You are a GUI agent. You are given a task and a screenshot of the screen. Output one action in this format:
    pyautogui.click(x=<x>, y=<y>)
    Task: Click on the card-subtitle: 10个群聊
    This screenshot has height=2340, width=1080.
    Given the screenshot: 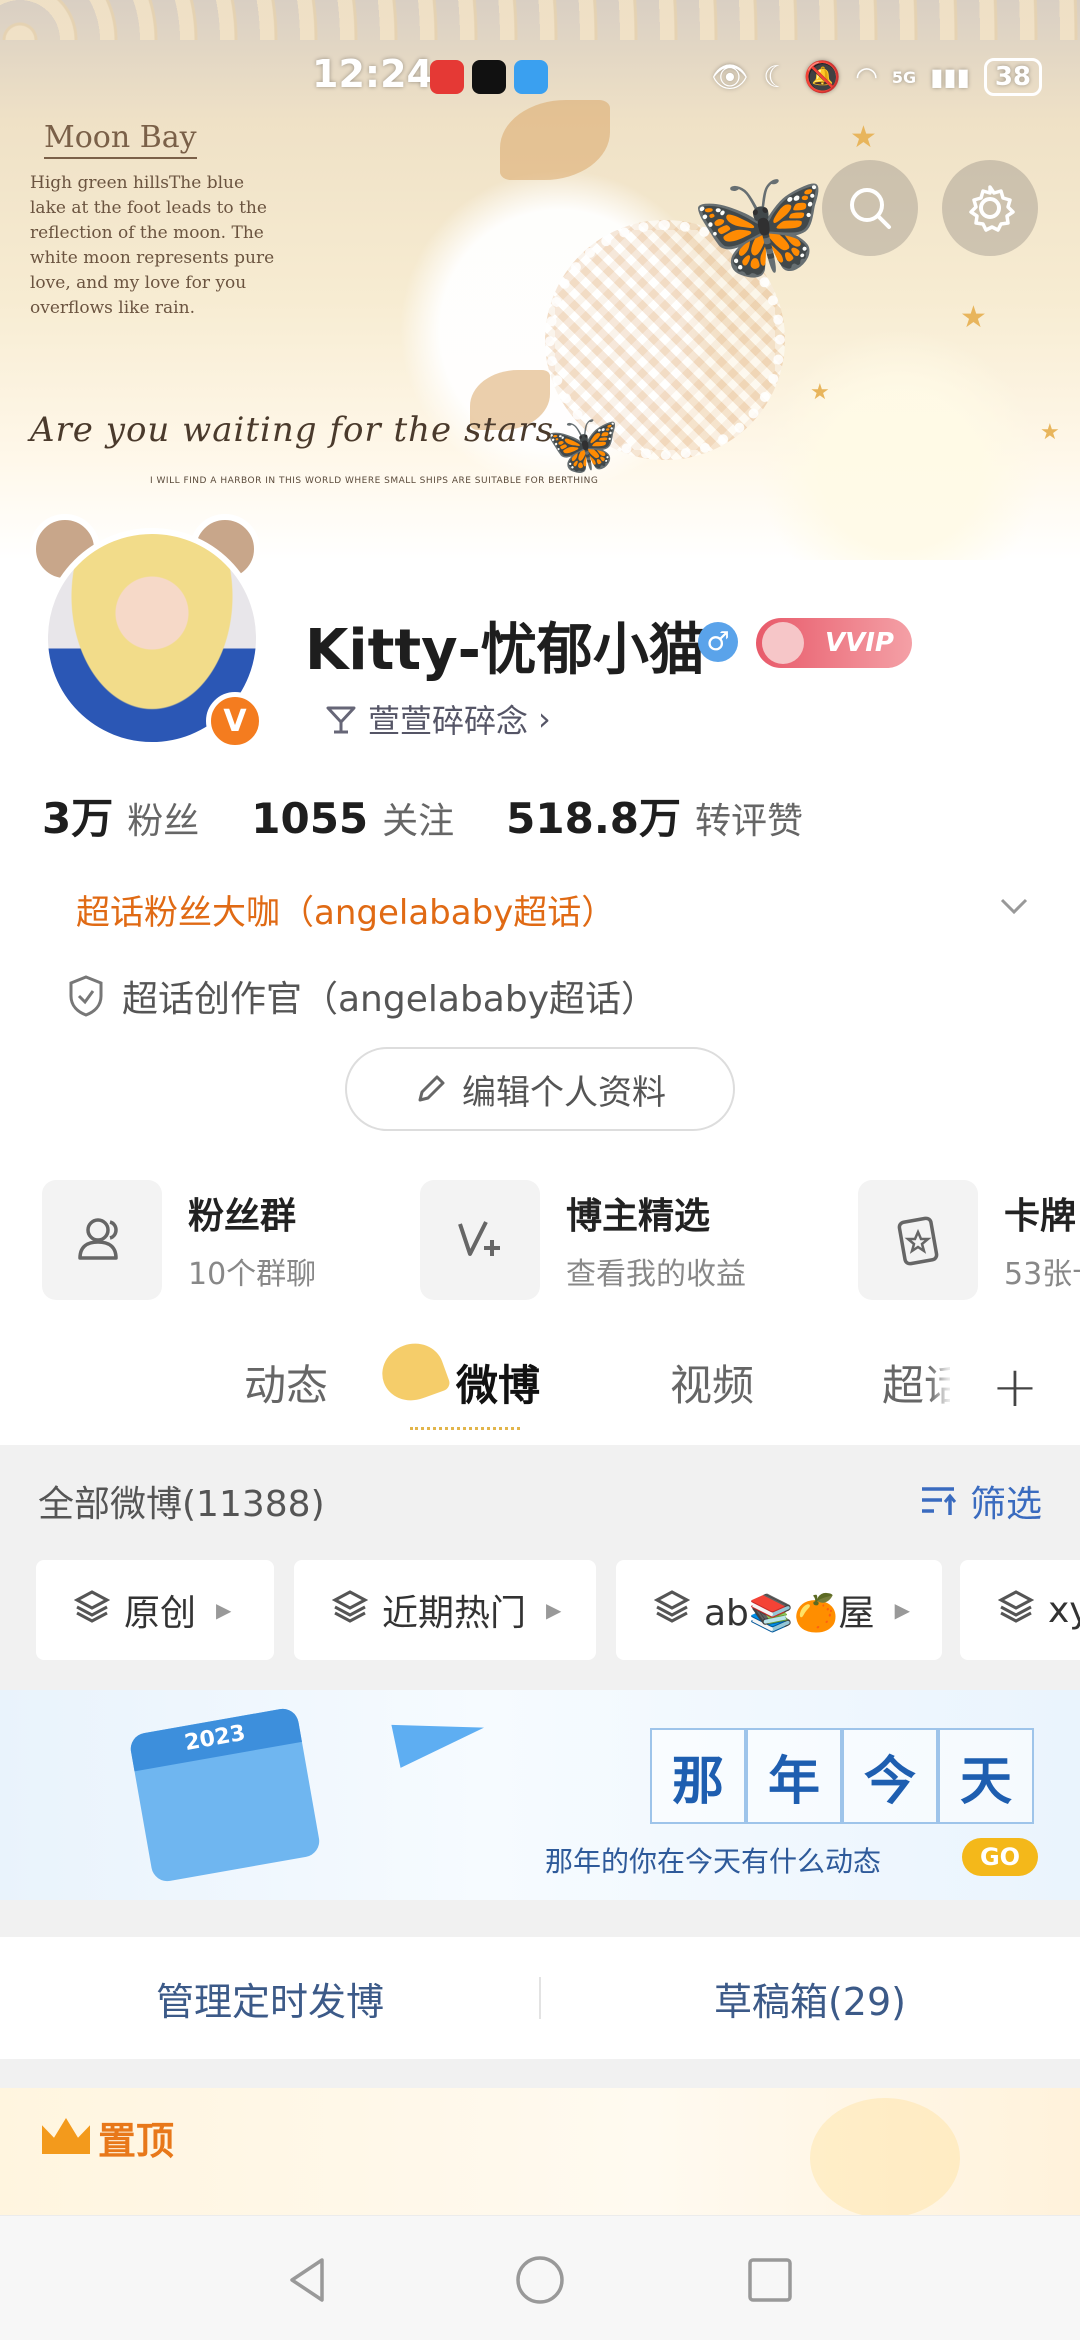 What is the action you would take?
    pyautogui.click(x=252, y=1274)
    